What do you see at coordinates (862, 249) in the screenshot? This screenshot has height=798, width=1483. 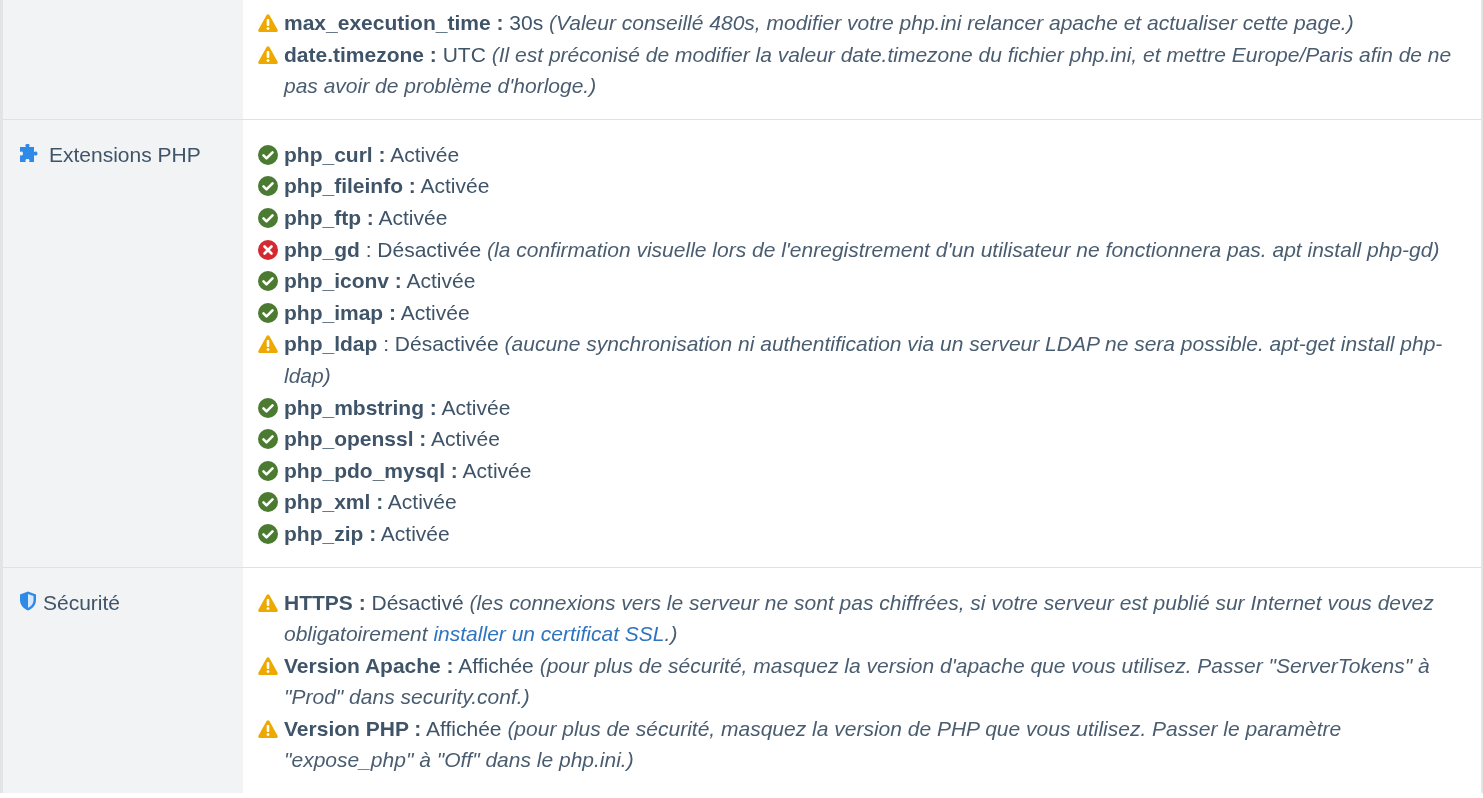 I see `status-line: php_gd : Désactivée (la confirmation visuelle lors de l'enregistrement d'un utilisateur ne fonctionnera pas. apt install php-gd)` at bounding box center [862, 249].